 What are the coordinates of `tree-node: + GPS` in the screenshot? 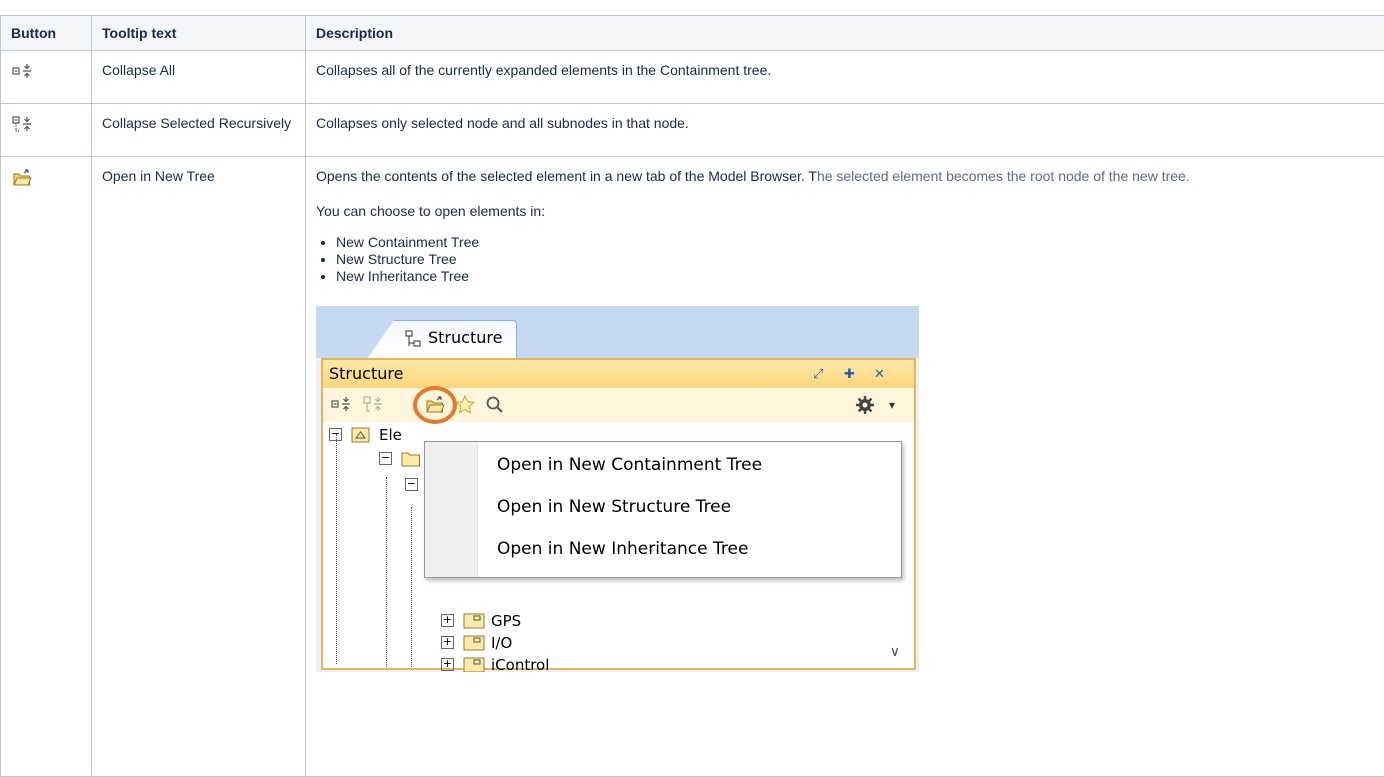 It's located at (501, 621).